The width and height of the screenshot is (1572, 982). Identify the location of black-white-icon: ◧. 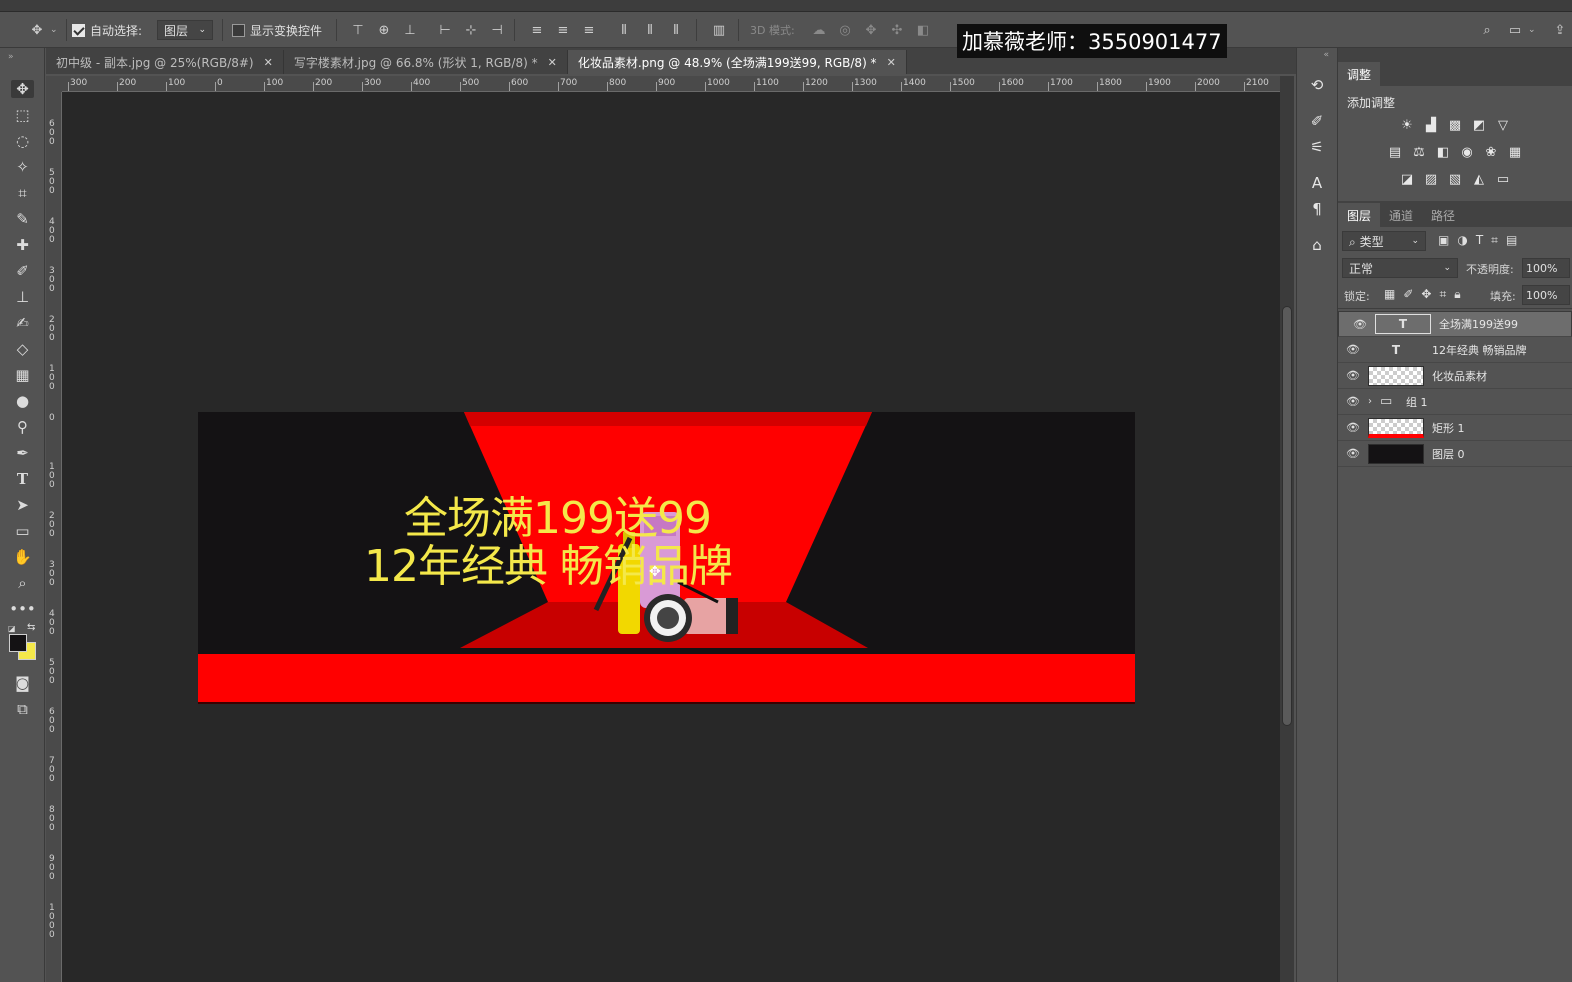
(1443, 153).